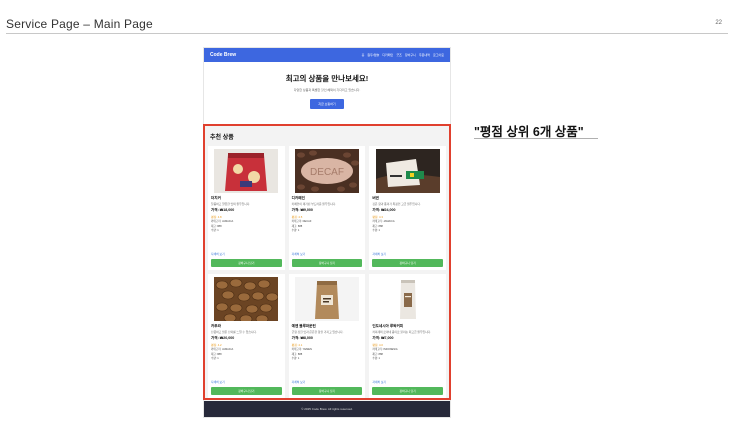 This screenshot has height=425, width=736. Describe the element at coordinates (327, 78) in the screenshot. I see `hero-title: 최고의 상품을 만나보세요!` at that location.